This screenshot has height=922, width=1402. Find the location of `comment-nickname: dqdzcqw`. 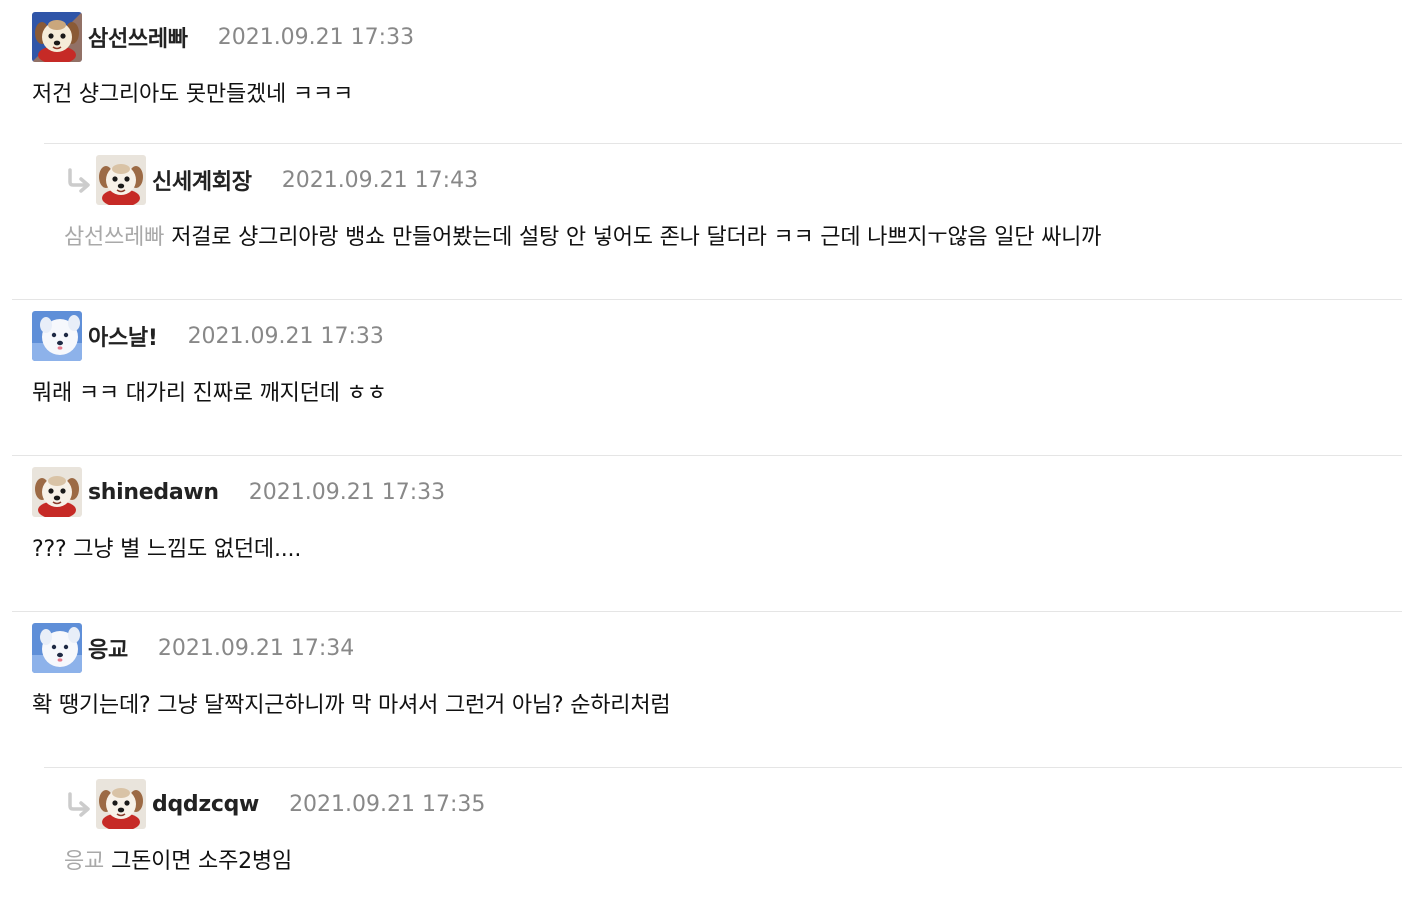

comment-nickname: dqdzcqw is located at coordinates (205, 804).